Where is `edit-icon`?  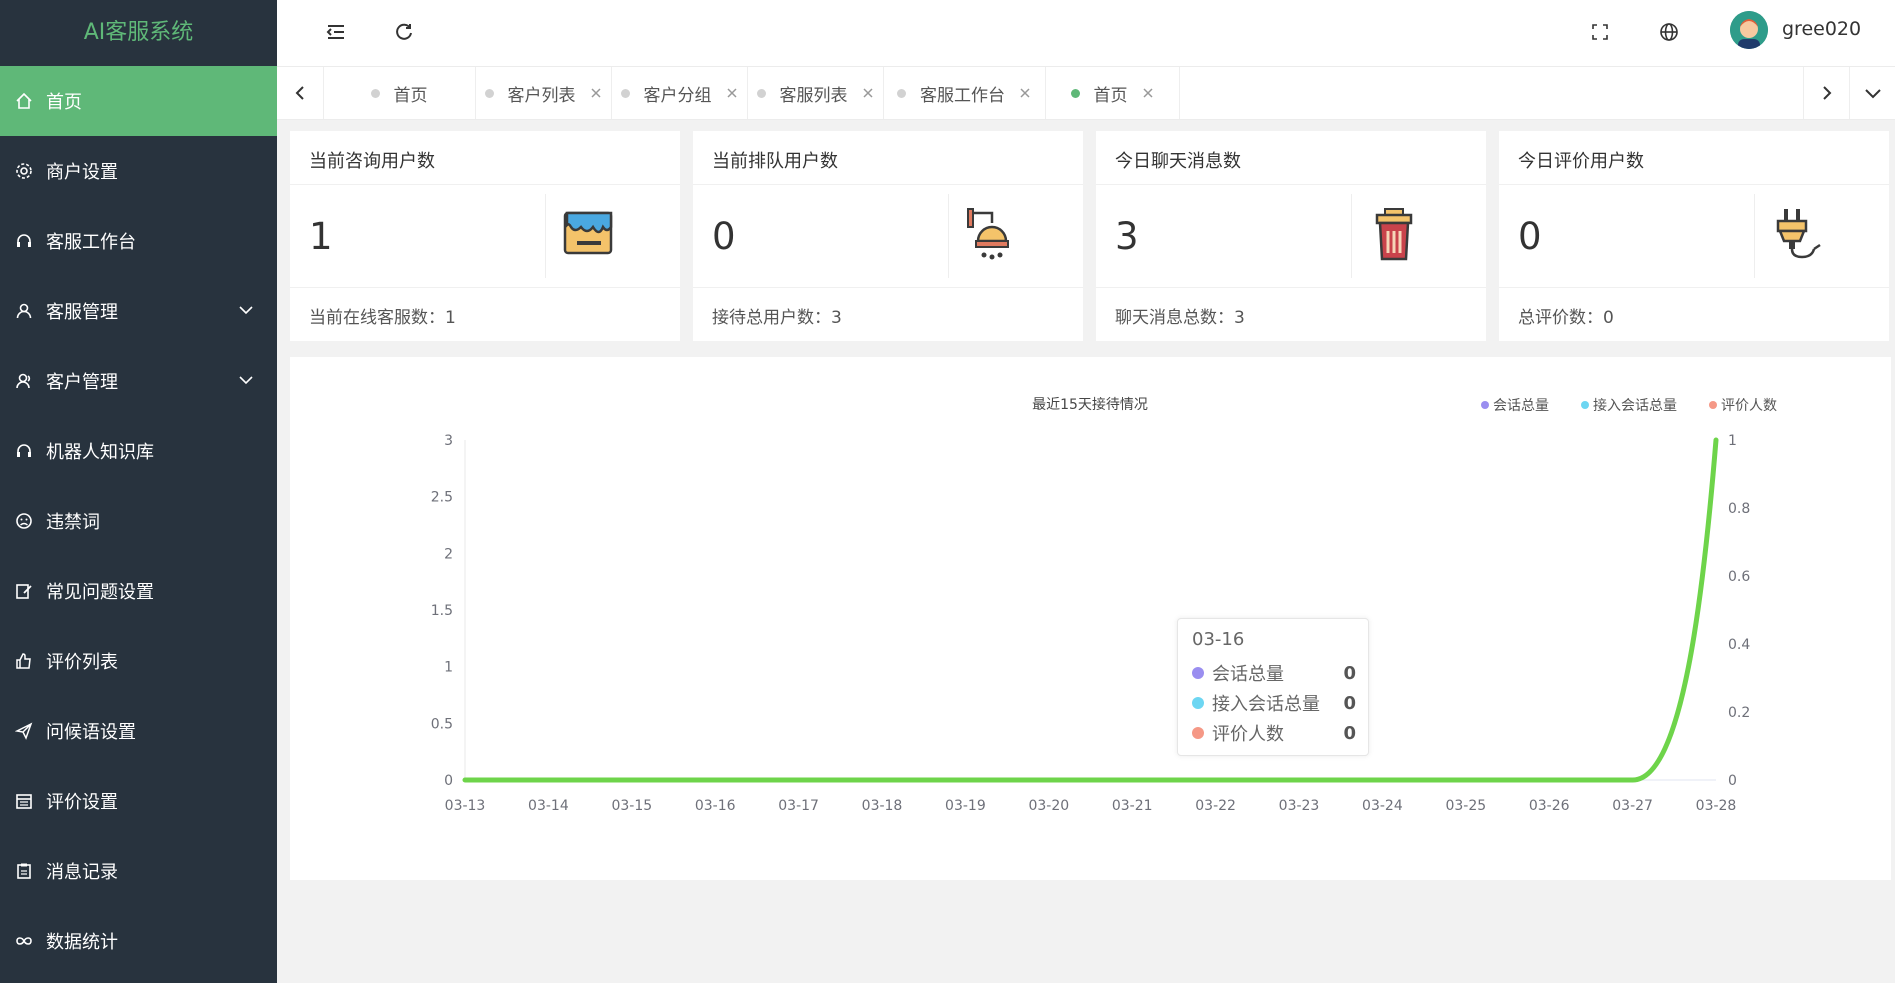 edit-icon is located at coordinates (24, 591).